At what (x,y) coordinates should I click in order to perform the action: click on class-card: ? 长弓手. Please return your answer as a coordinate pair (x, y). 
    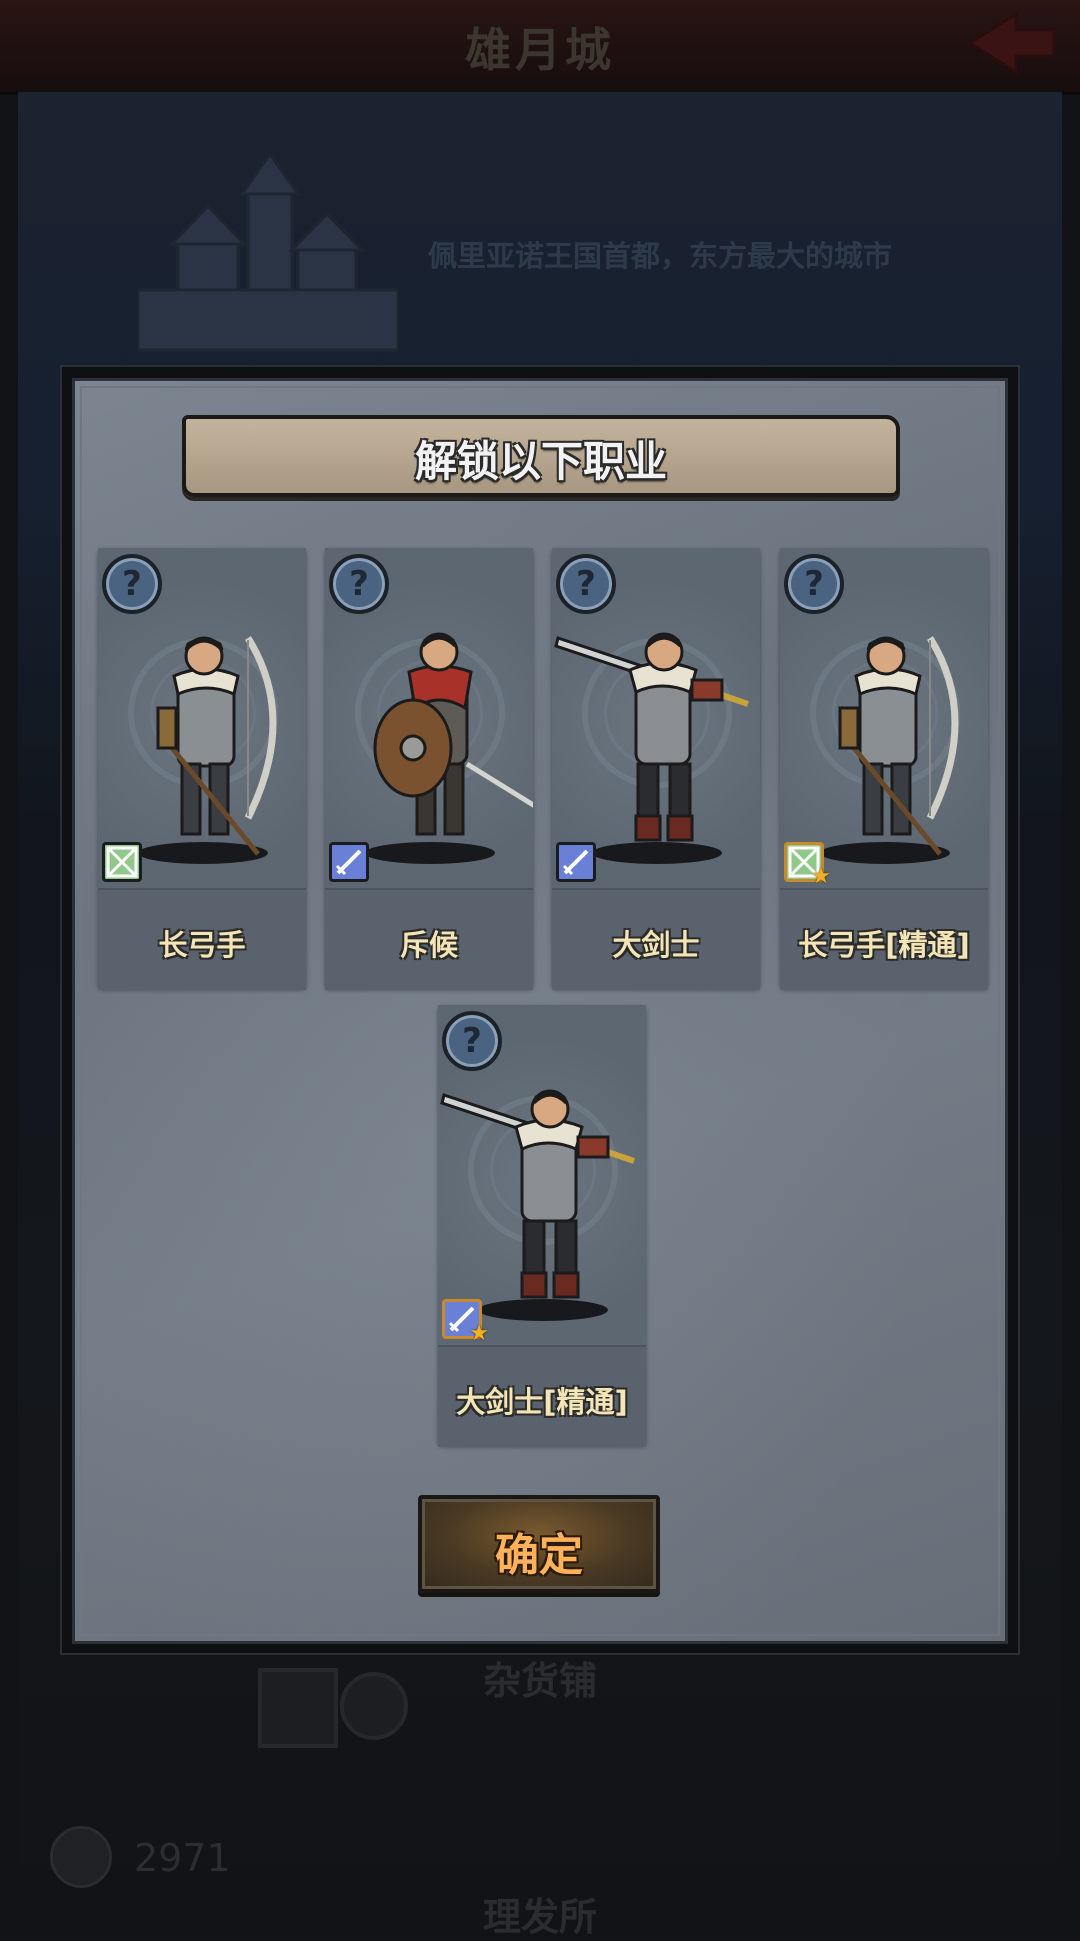
    Looking at the image, I should click on (202, 769).